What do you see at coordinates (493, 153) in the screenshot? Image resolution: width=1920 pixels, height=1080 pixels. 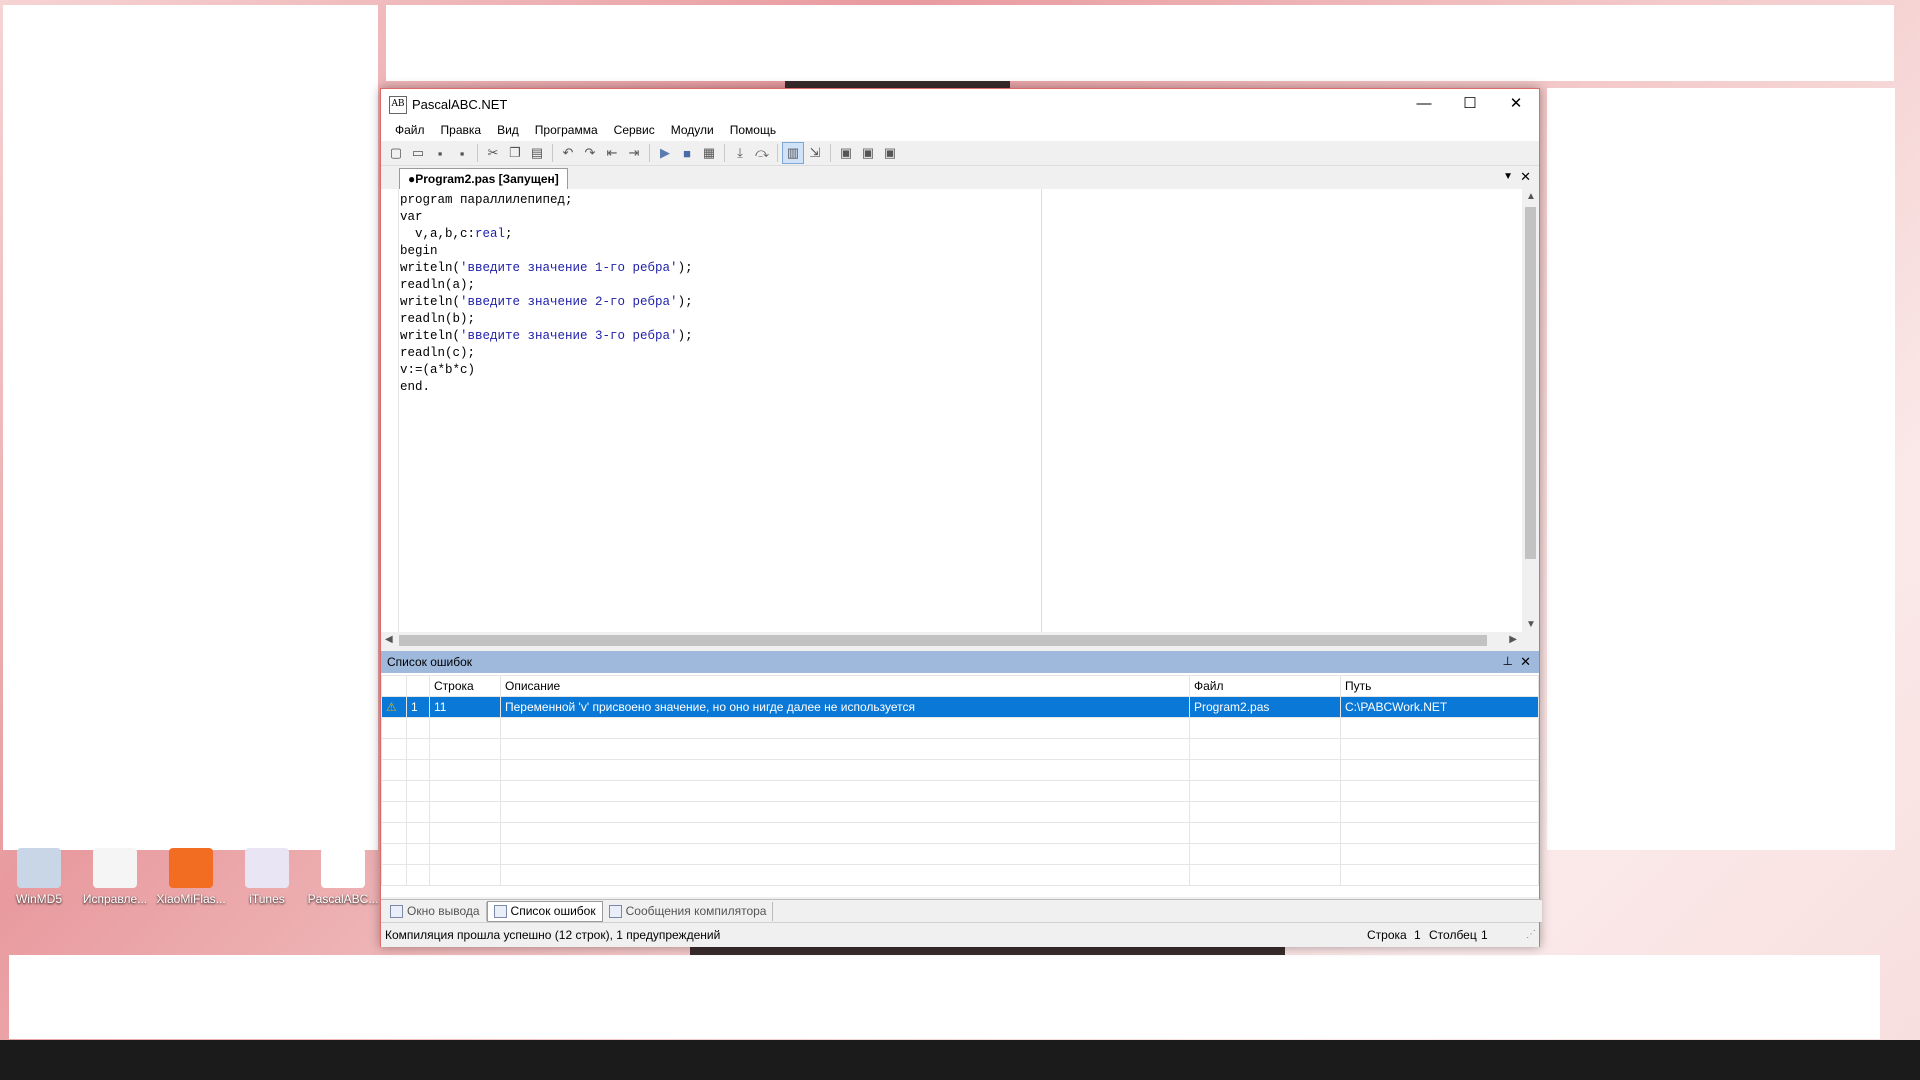 I see `cut-icon: ✂` at bounding box center [493, 153].